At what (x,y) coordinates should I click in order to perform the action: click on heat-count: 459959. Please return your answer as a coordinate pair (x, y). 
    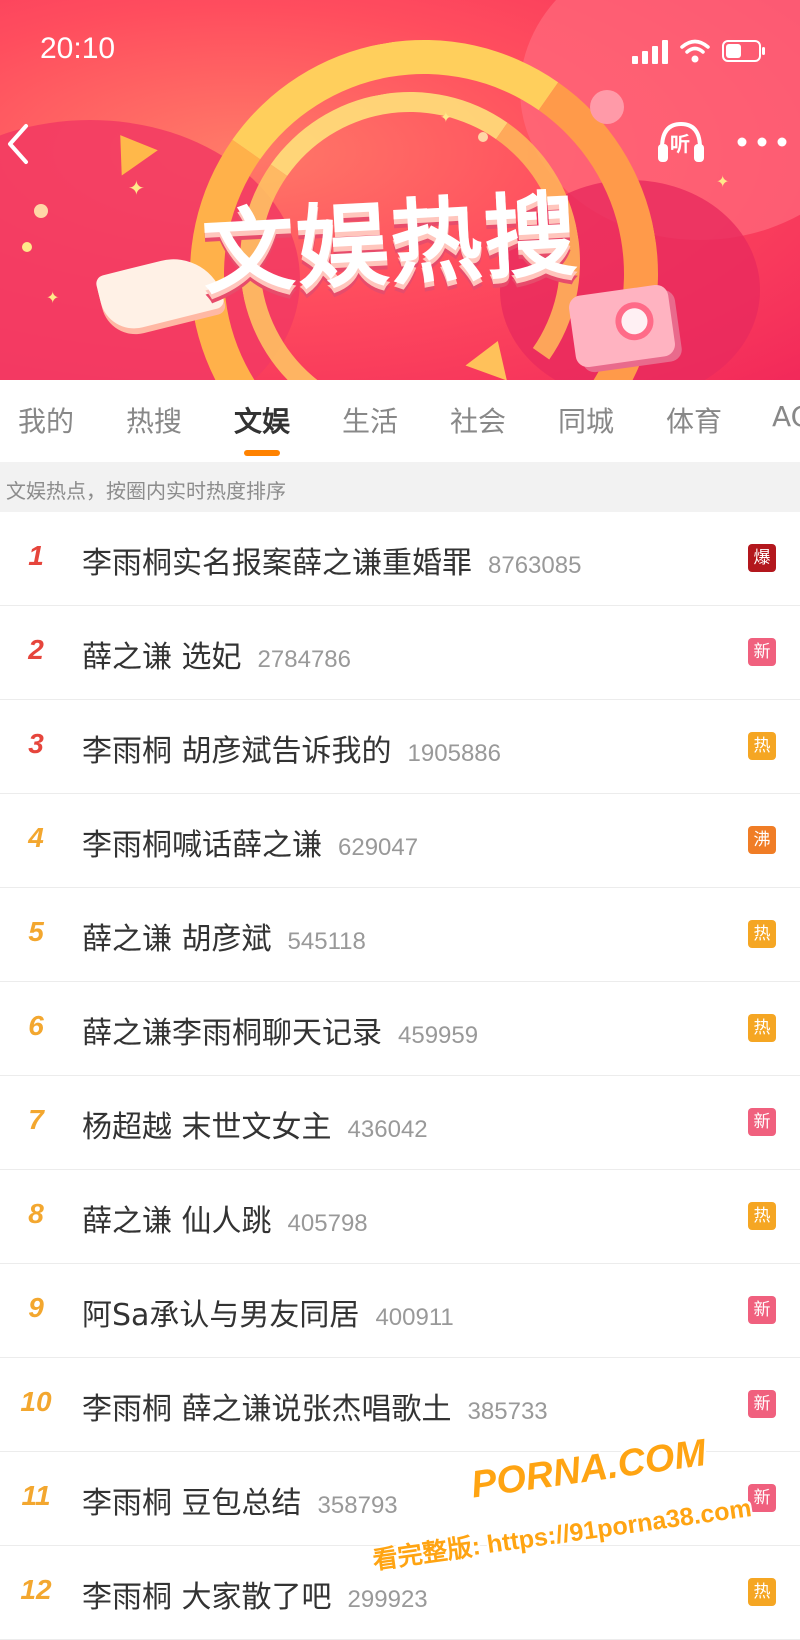
    Looking at the image, I should click on (438, 1035).